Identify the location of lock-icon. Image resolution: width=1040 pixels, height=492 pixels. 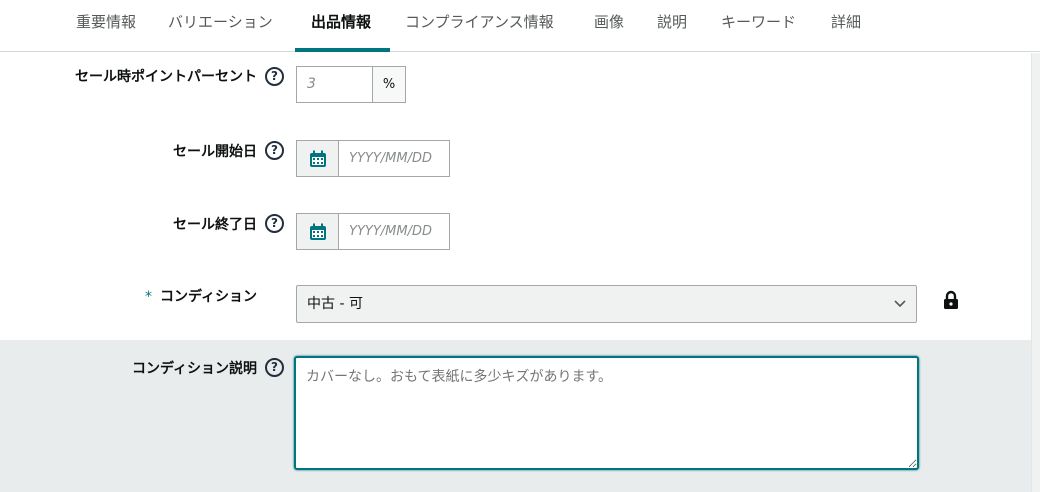
(951, 299).